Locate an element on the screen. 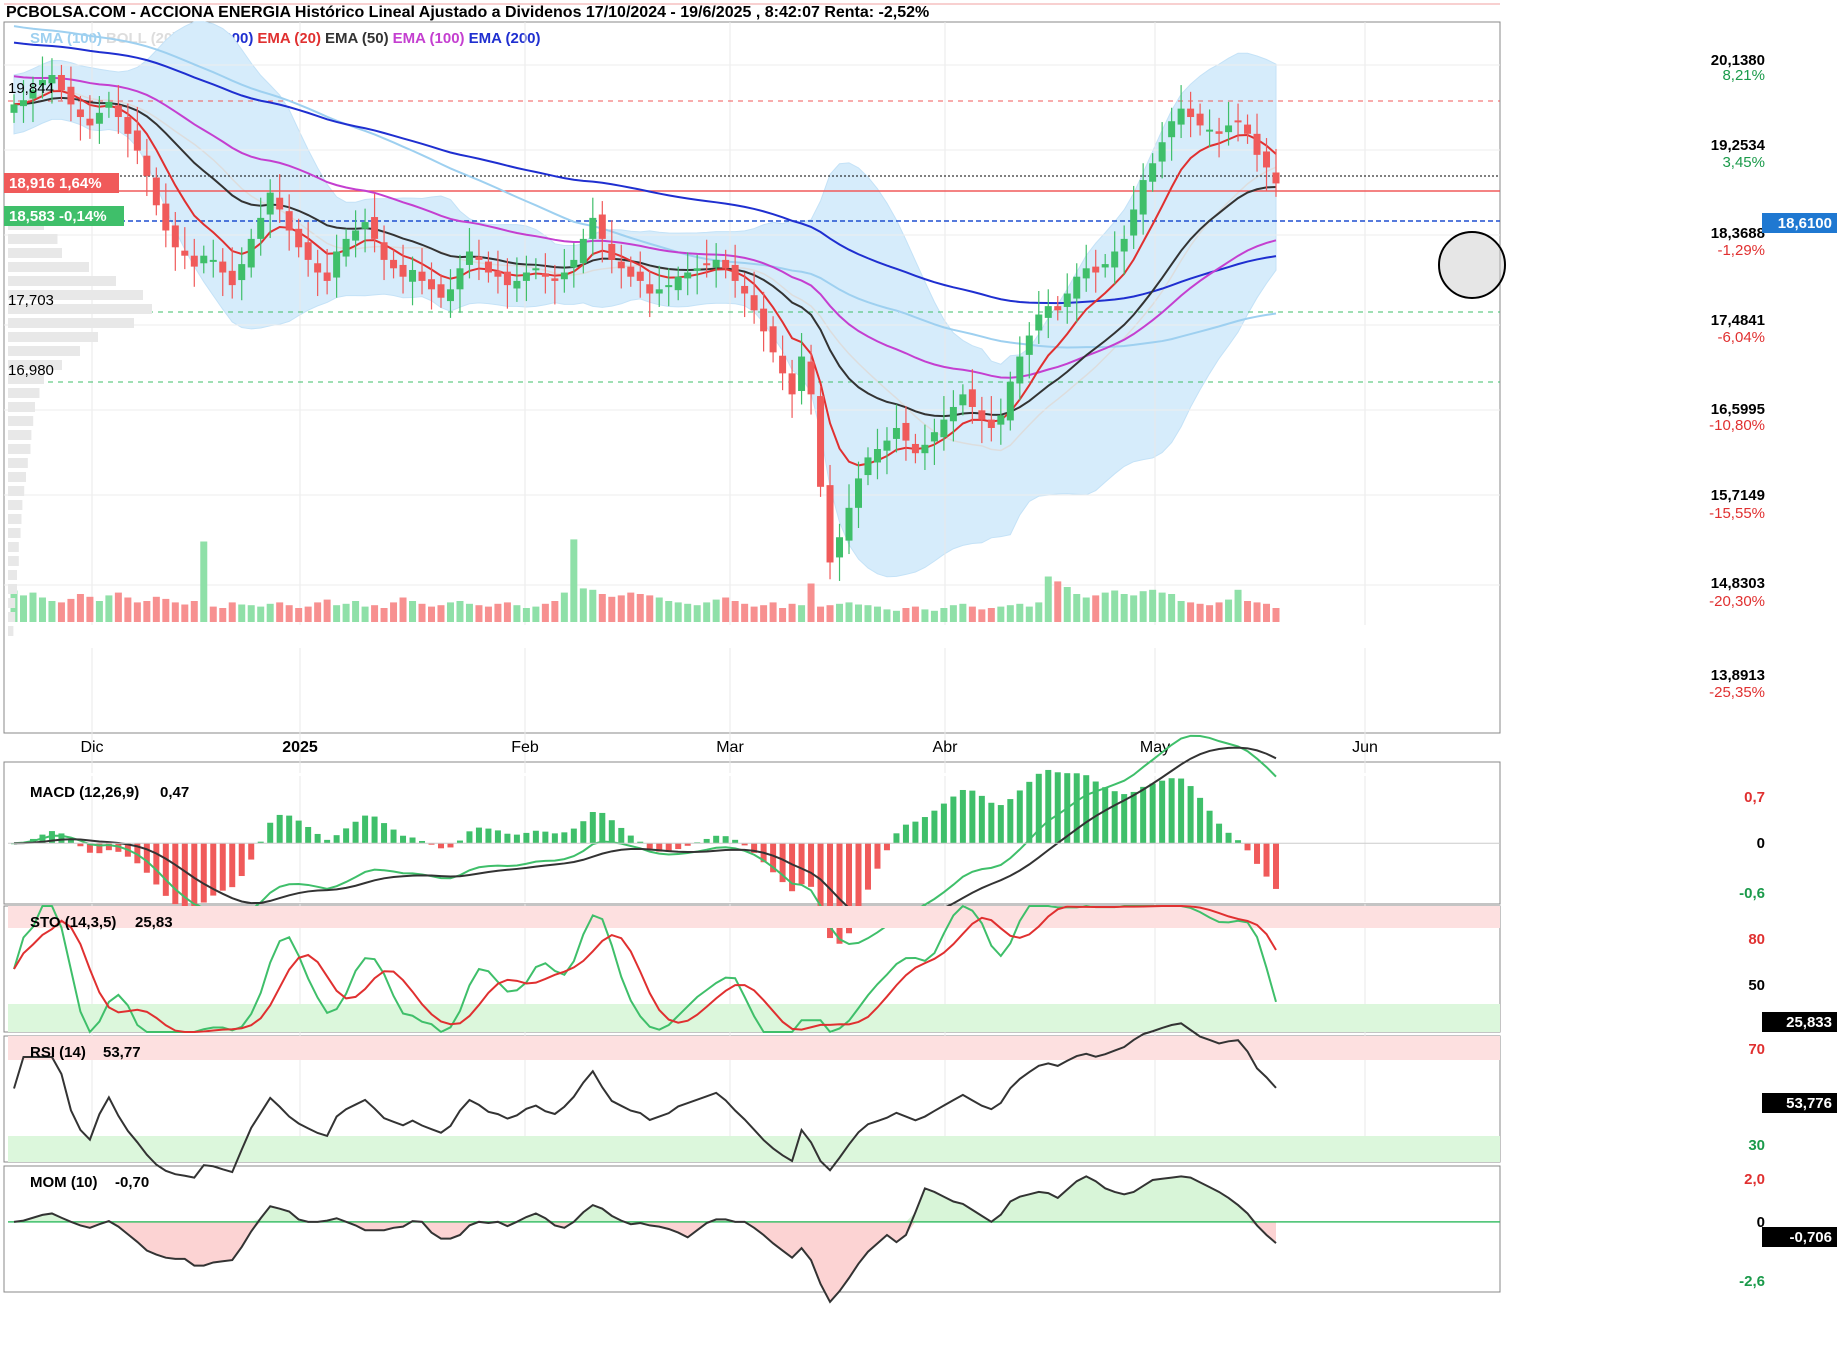  rsi-current-value: 53,776 is located at coordinates (1809, 1103).